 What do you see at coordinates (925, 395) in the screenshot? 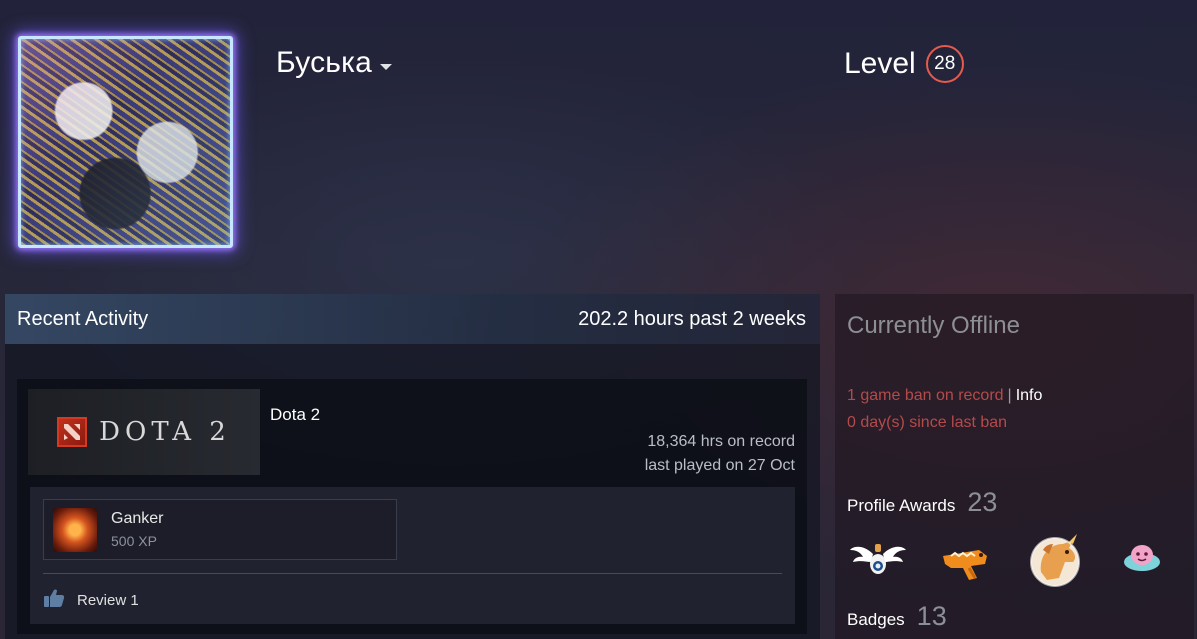
I see `ban-text: 1 game ban on record` at bounding box center [925, 395].